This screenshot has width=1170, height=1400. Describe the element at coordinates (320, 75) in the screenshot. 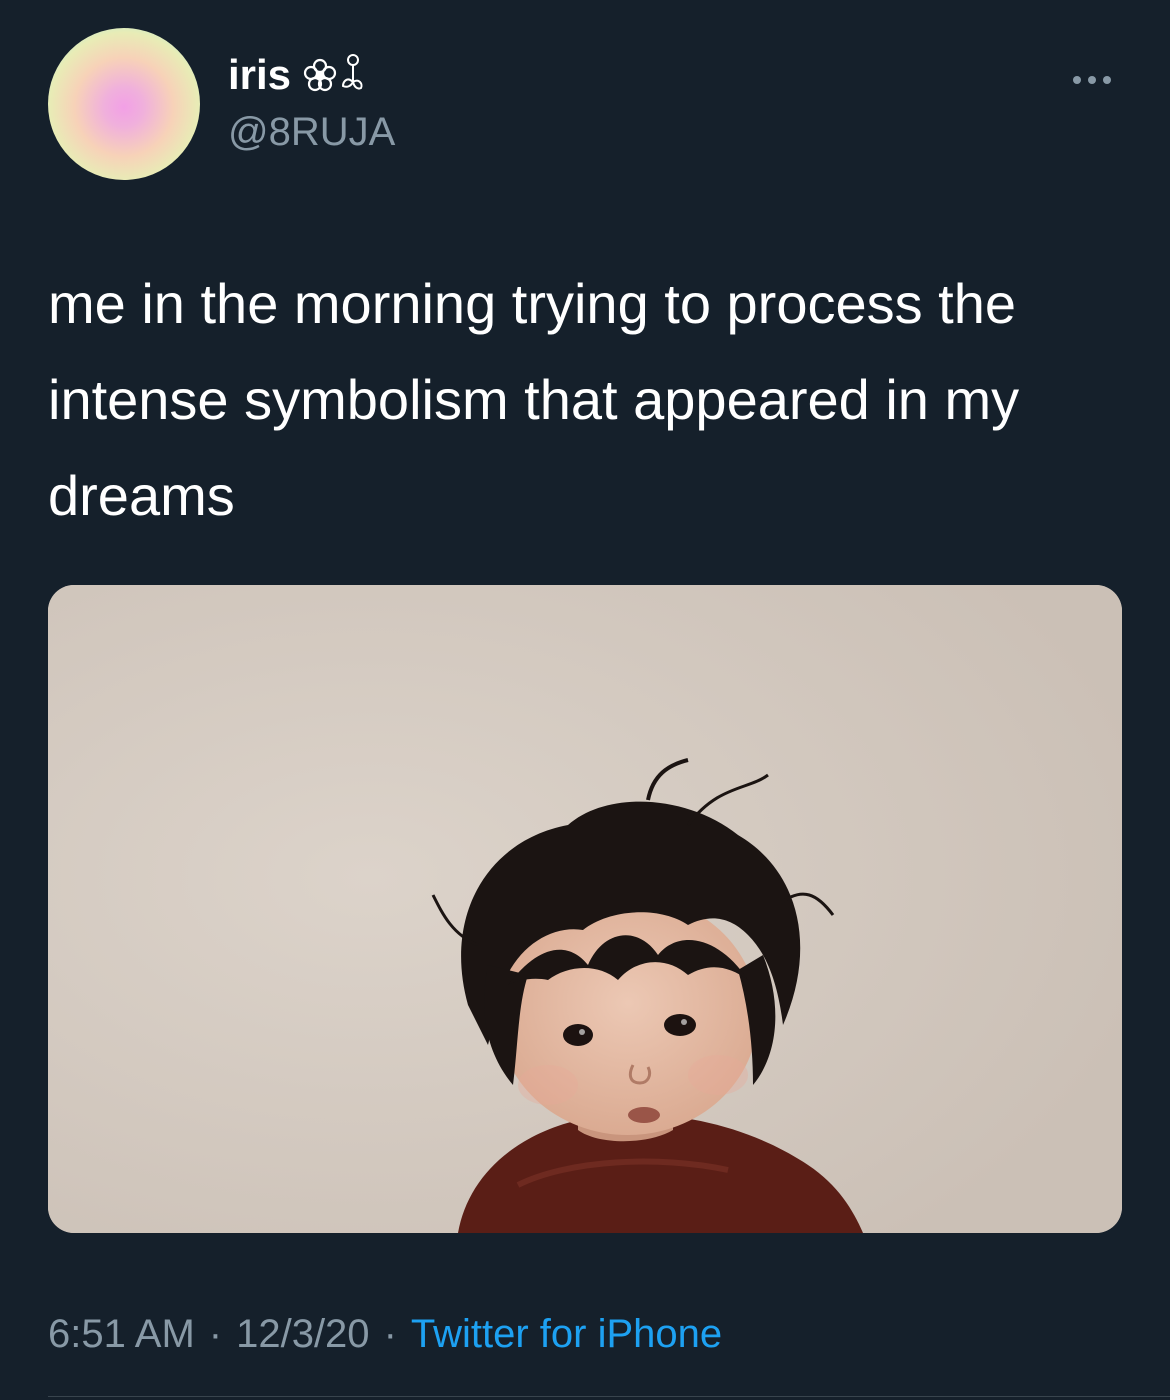

I see `flower-glyph` at that location.